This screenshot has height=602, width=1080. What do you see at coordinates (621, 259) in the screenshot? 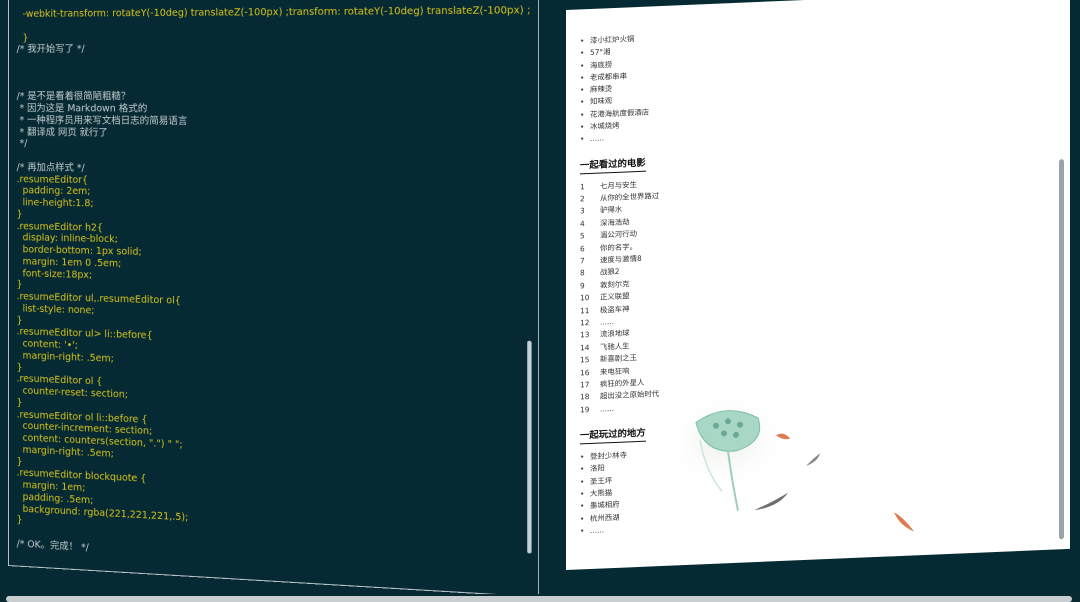
I see `list-item-label: 速度与激情8` at bounding box center [621, 259].